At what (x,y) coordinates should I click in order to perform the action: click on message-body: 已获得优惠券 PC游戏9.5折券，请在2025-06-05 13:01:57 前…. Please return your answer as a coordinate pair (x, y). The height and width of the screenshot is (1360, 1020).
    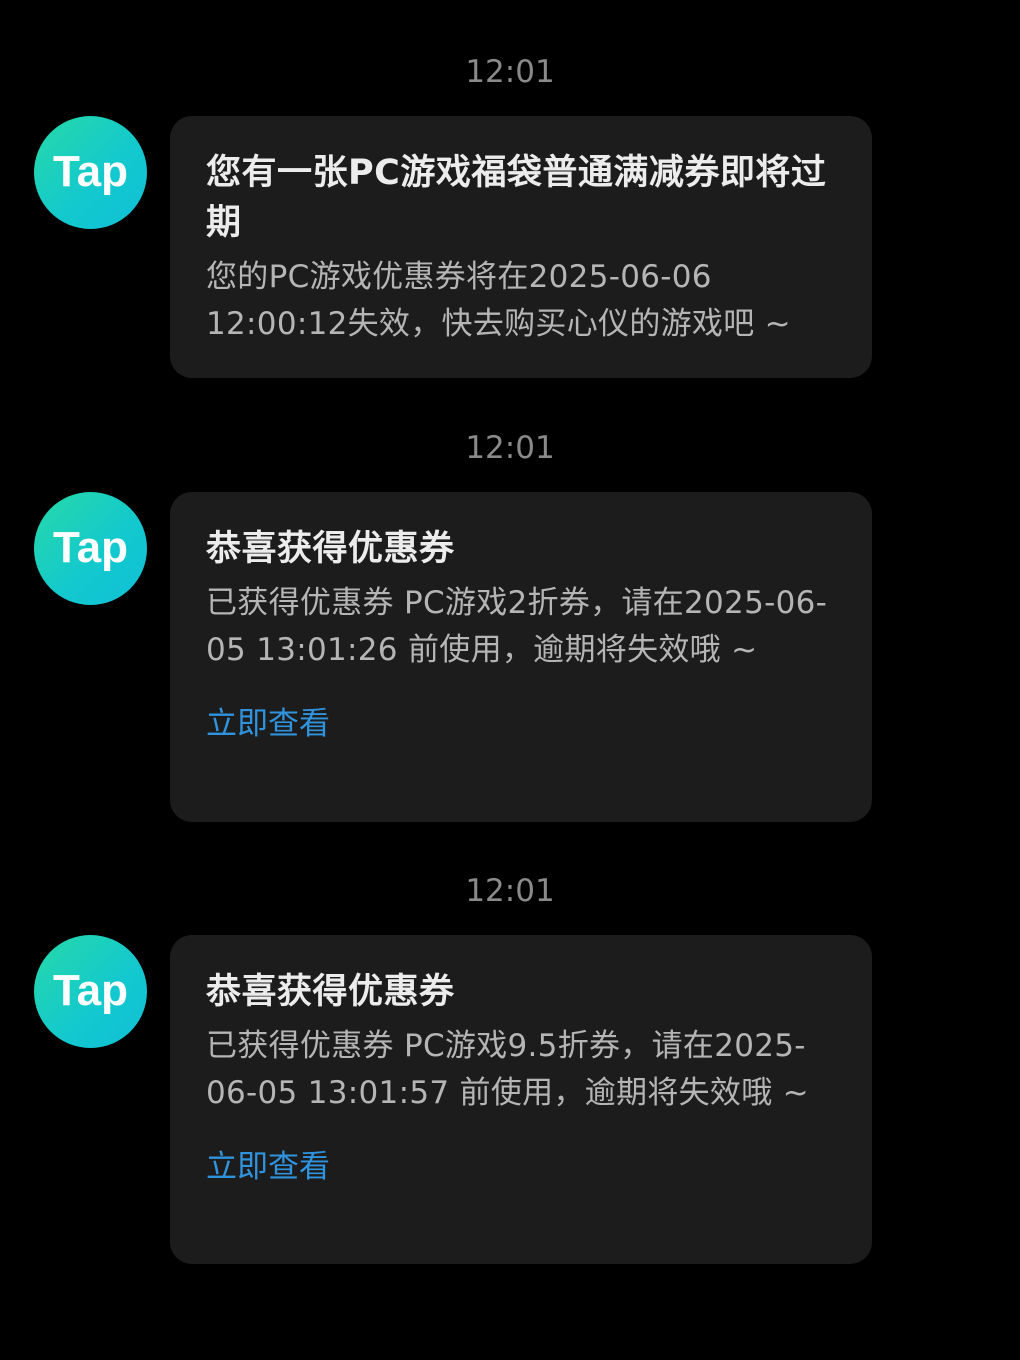
    Looking at the image, I should click on (507, 1069).